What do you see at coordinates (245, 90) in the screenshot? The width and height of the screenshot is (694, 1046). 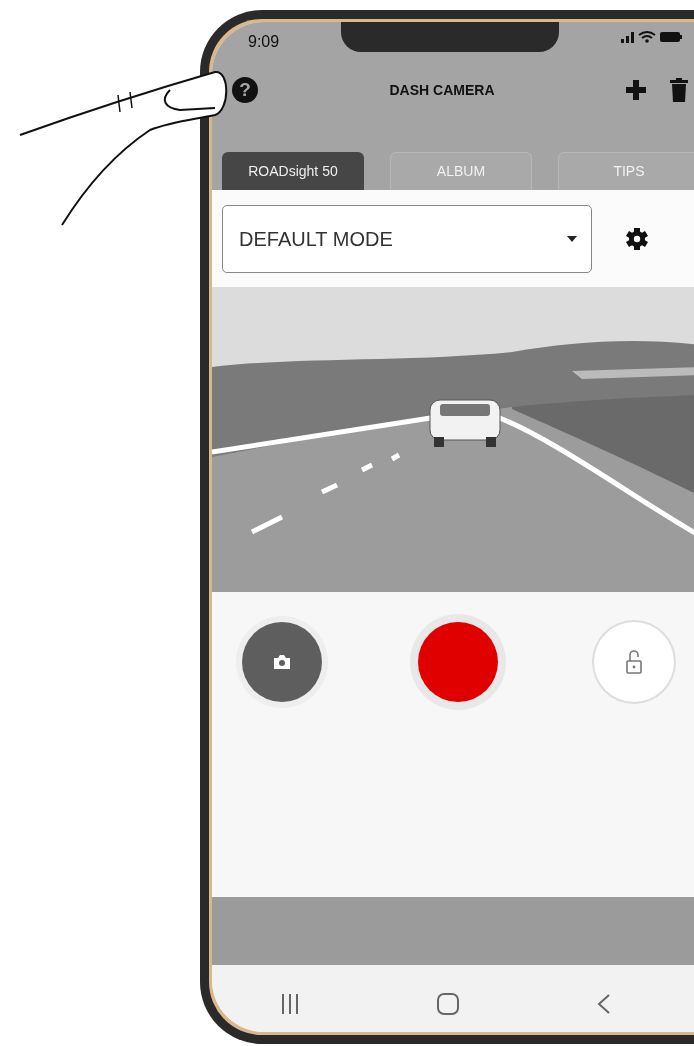 I see `help-button: ?` at bounding box center [245, 90].